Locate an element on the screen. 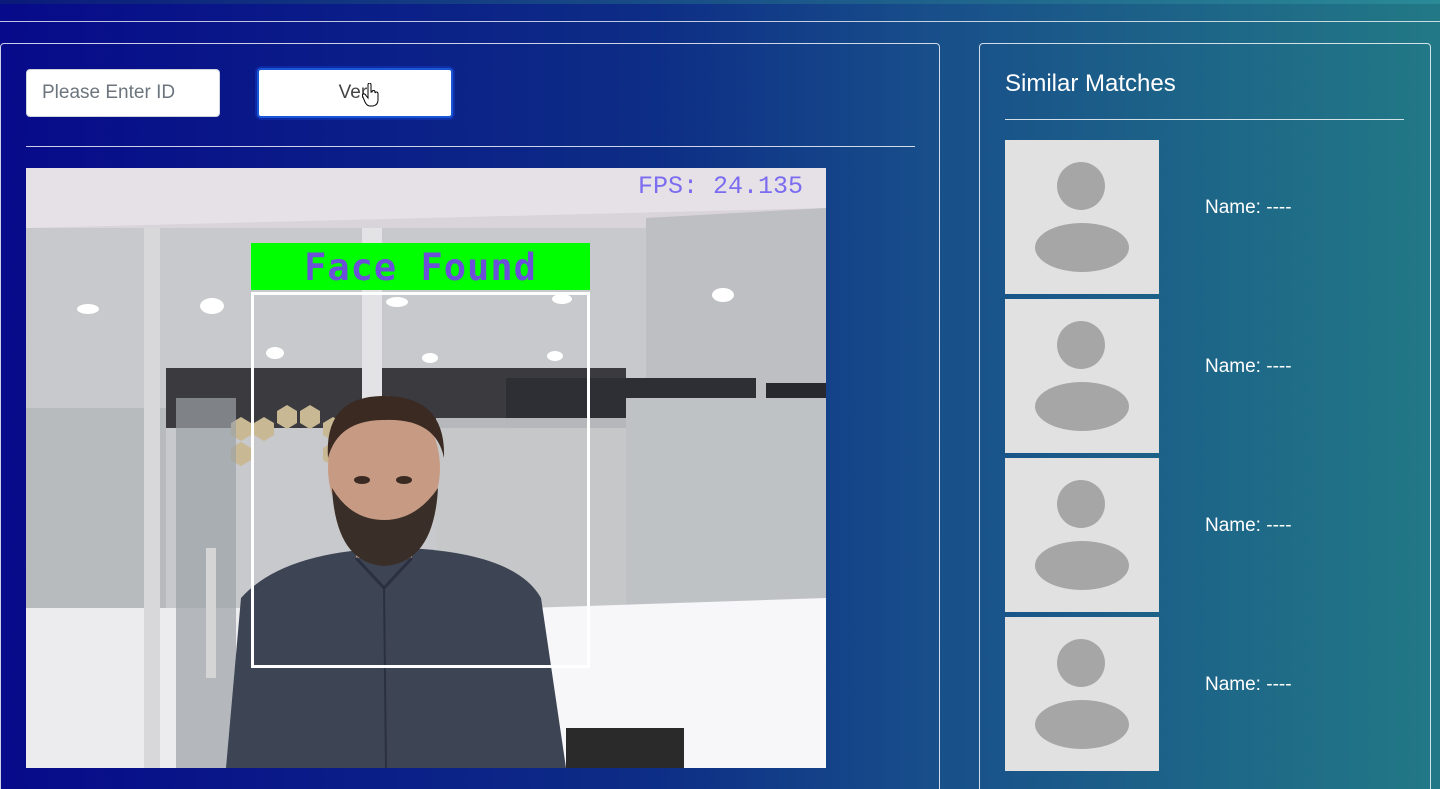 The height and width of the screenshot is (789, 1440). form-divider is located at coordinates (470, 146).